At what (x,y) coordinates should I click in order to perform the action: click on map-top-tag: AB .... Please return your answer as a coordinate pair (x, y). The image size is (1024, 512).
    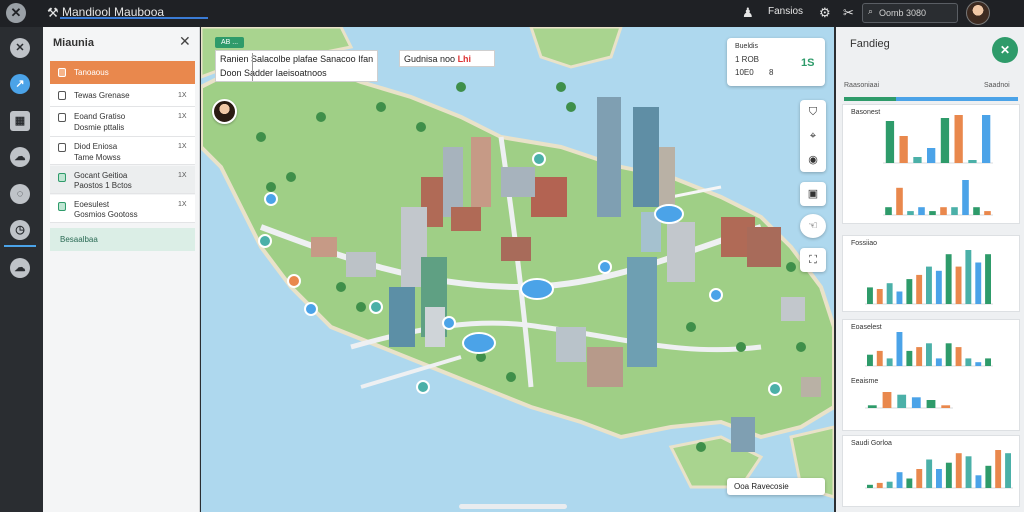
    Looking at the image, I should click on (230, 42).